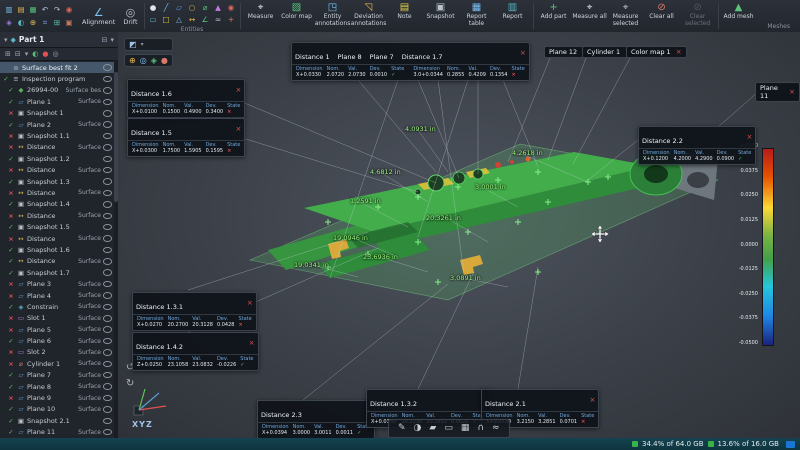  I want to click on dimension-label: 19.0341 in, so click(311, 265).